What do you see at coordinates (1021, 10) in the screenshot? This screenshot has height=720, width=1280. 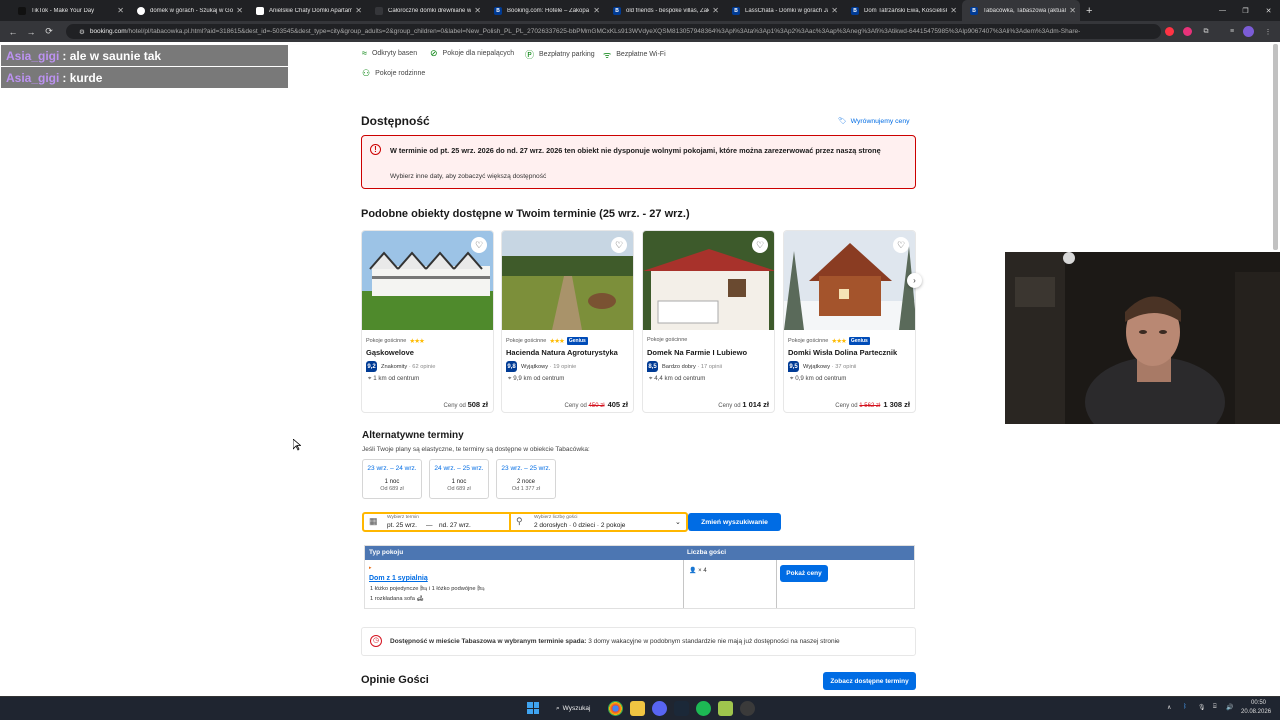 I see `browser-tab: B Tabacówka, Tabaszowa (aktuali ✕` at bounding box center [1021, 10].